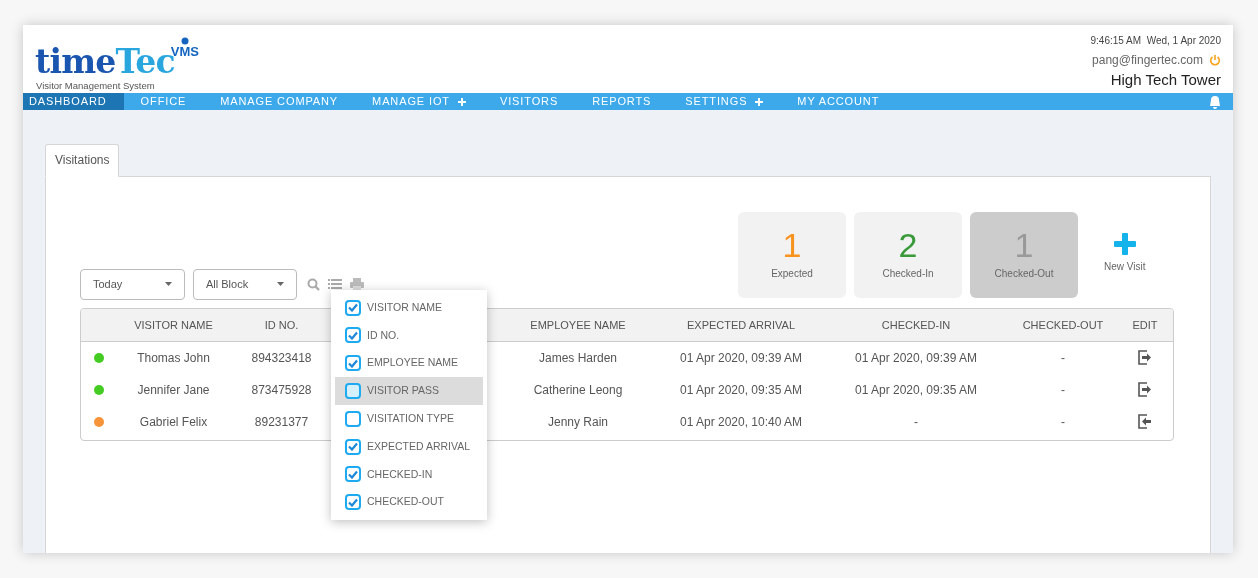 The image size is (1258, 578). I want to click on new-visit-button: New Visit, so click(1125, 253).